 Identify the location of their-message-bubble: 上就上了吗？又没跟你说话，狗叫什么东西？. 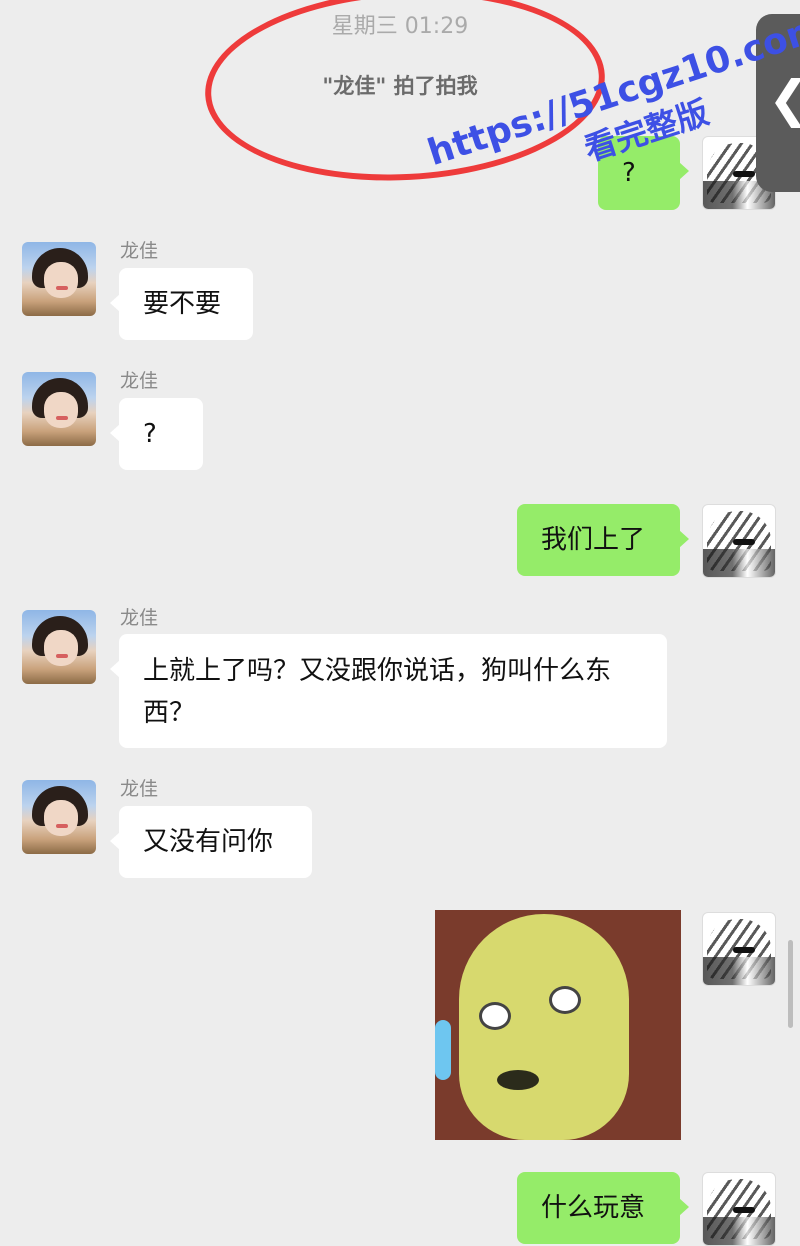
(388, 691).